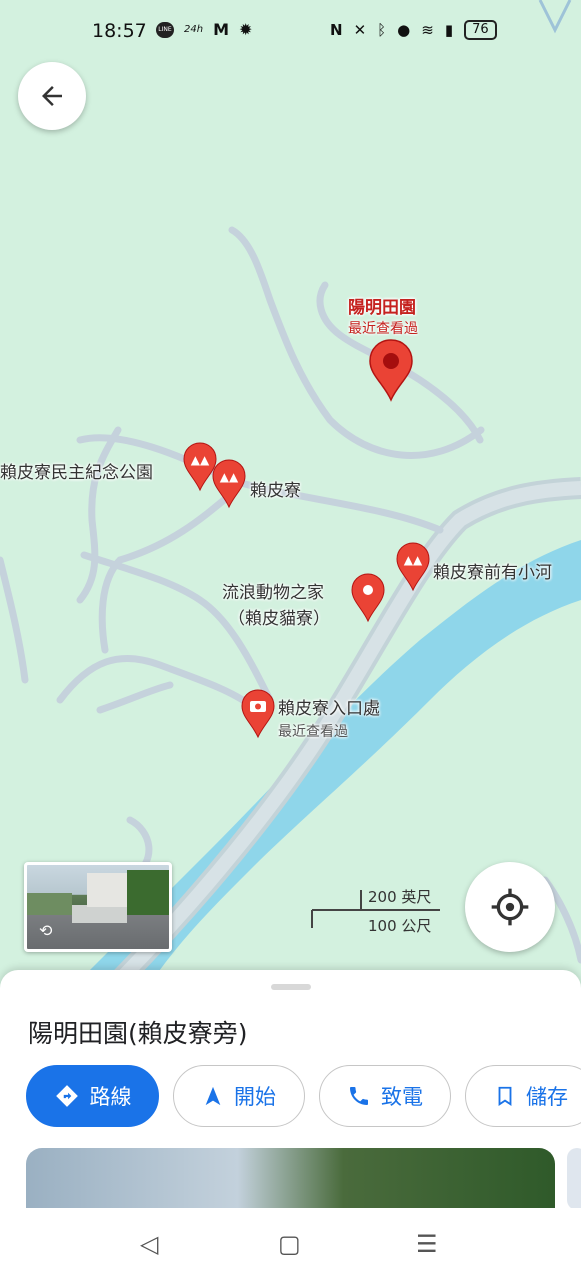 This screenshot has height=1280, width=581. What do you see at coordinates (359, 1096) in the screenshot?
I see `phone-icon` at bounding box center [359, 1096].